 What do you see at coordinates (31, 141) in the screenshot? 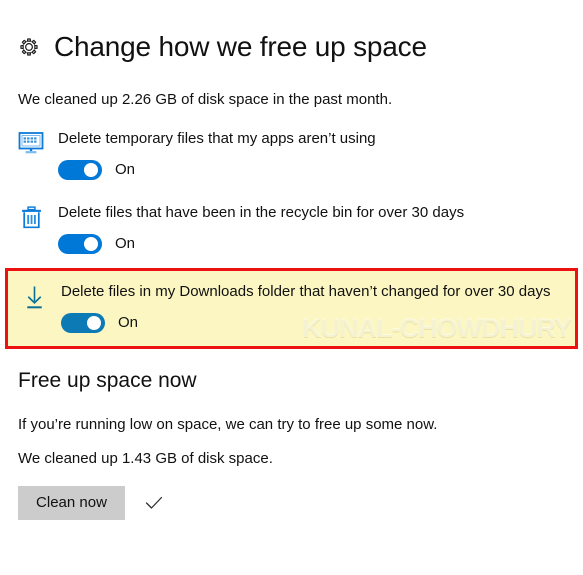
I see `monitor-icon` at bounding box center [31, 141].